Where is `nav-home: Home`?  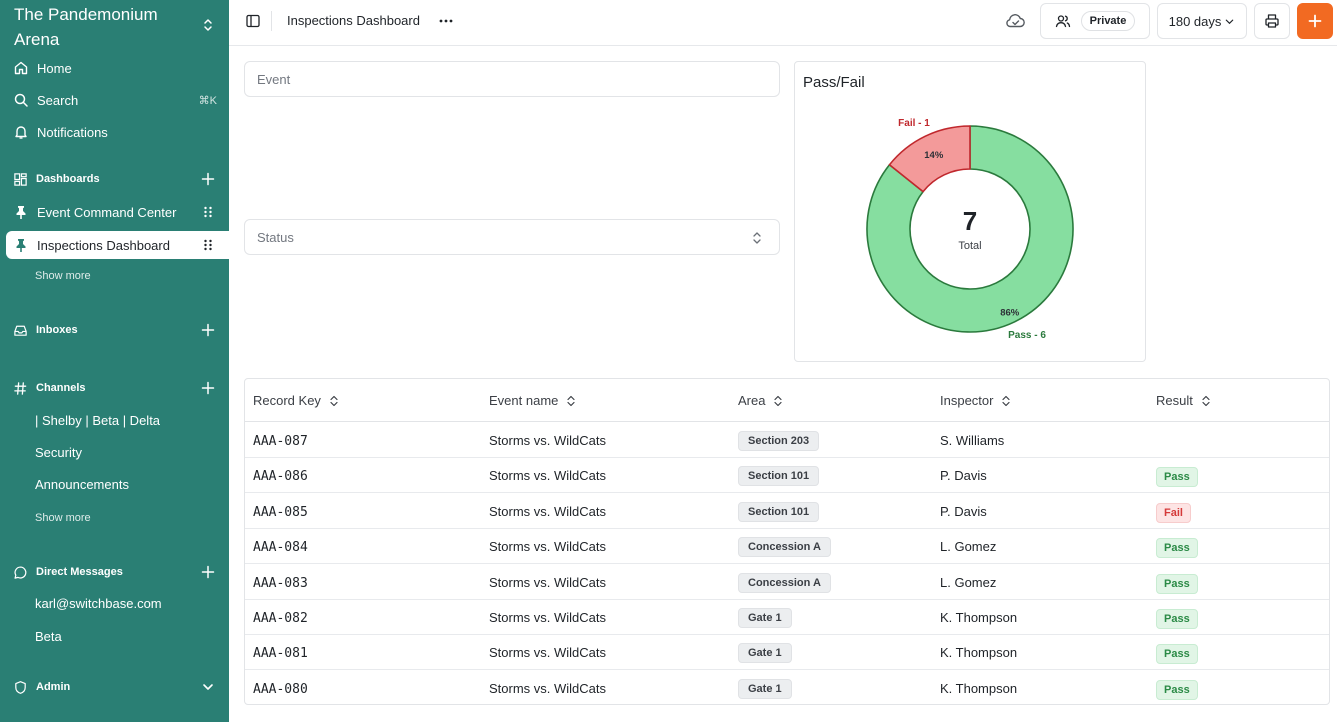
nav-home: Home is located at coordinates (117, 68).